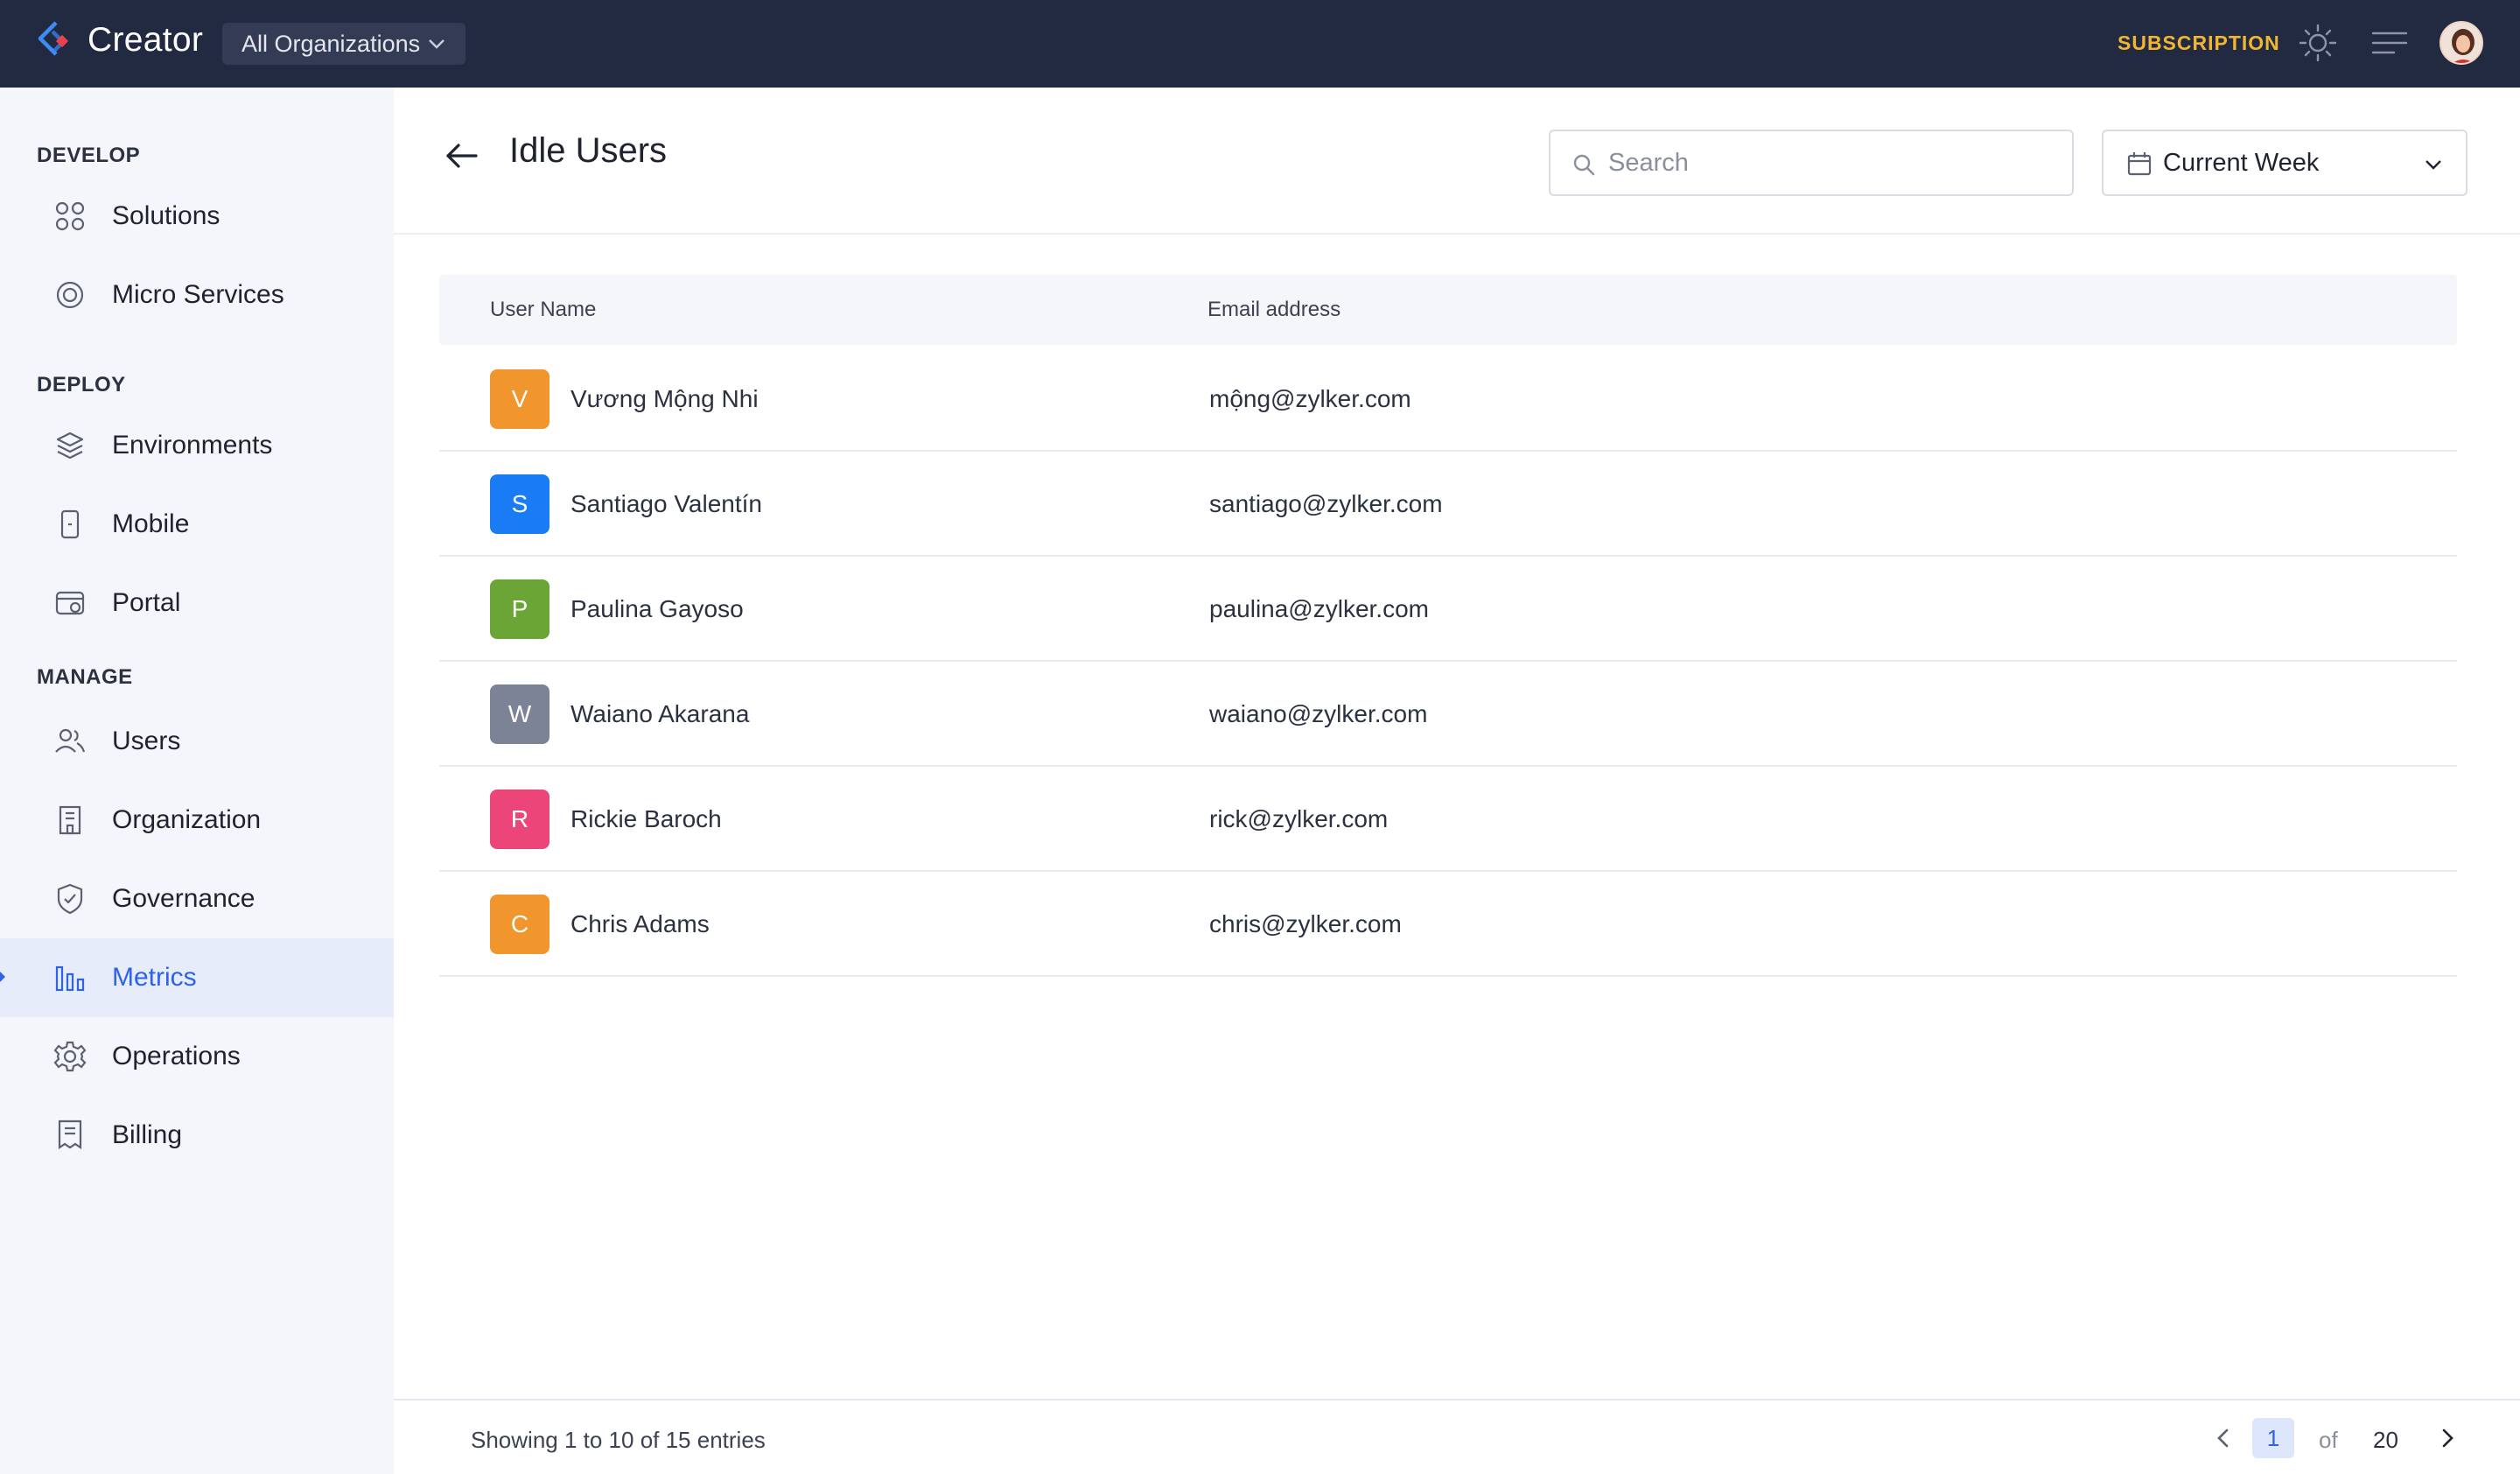 This screenshot has height=1474, width=2520. I want to click on next-page-icon, so click(2447, 1438).